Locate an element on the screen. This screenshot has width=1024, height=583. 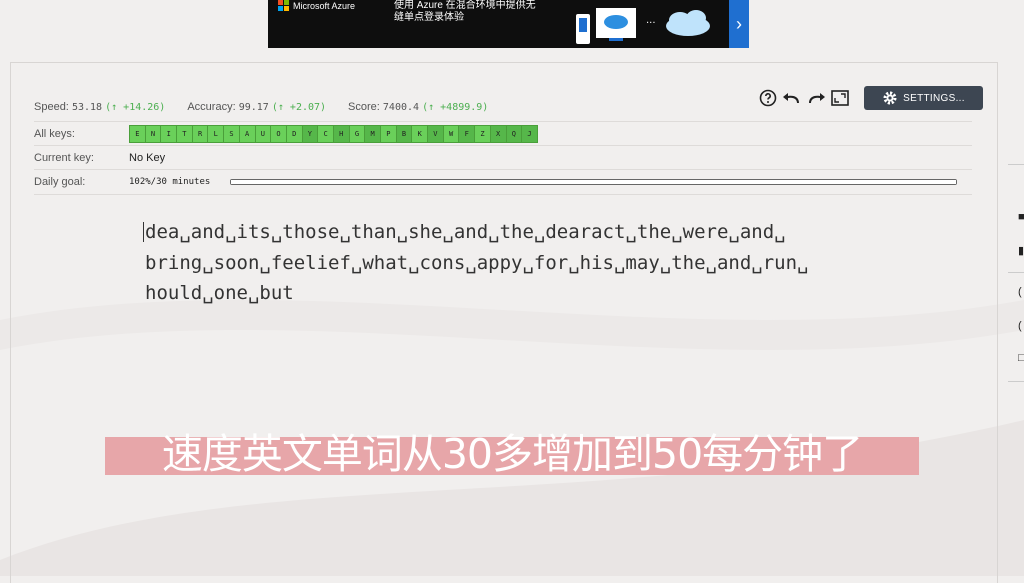
accuracy-value: 99.17 is located at coordinates (253, 107).